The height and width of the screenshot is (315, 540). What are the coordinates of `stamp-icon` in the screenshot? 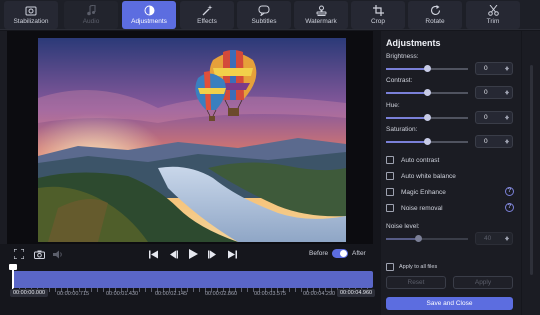 It's located at (321, 10).